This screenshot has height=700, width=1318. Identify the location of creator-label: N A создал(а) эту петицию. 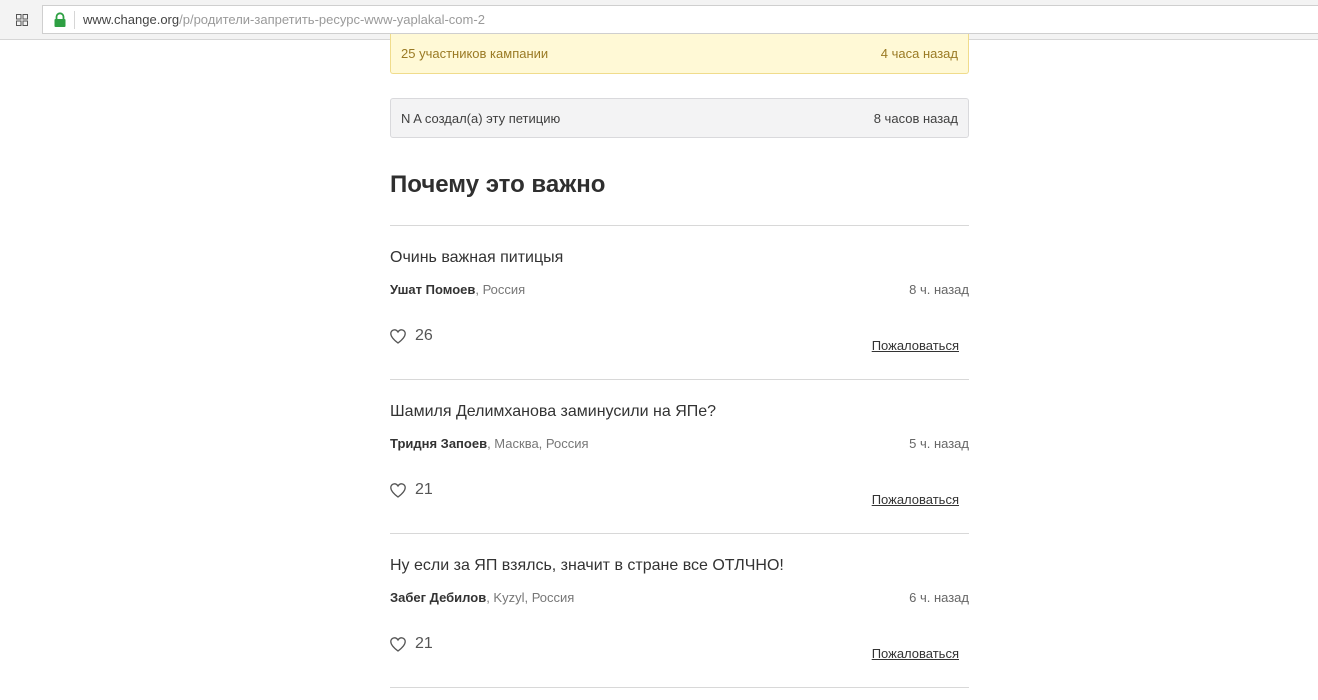
(481, 118).